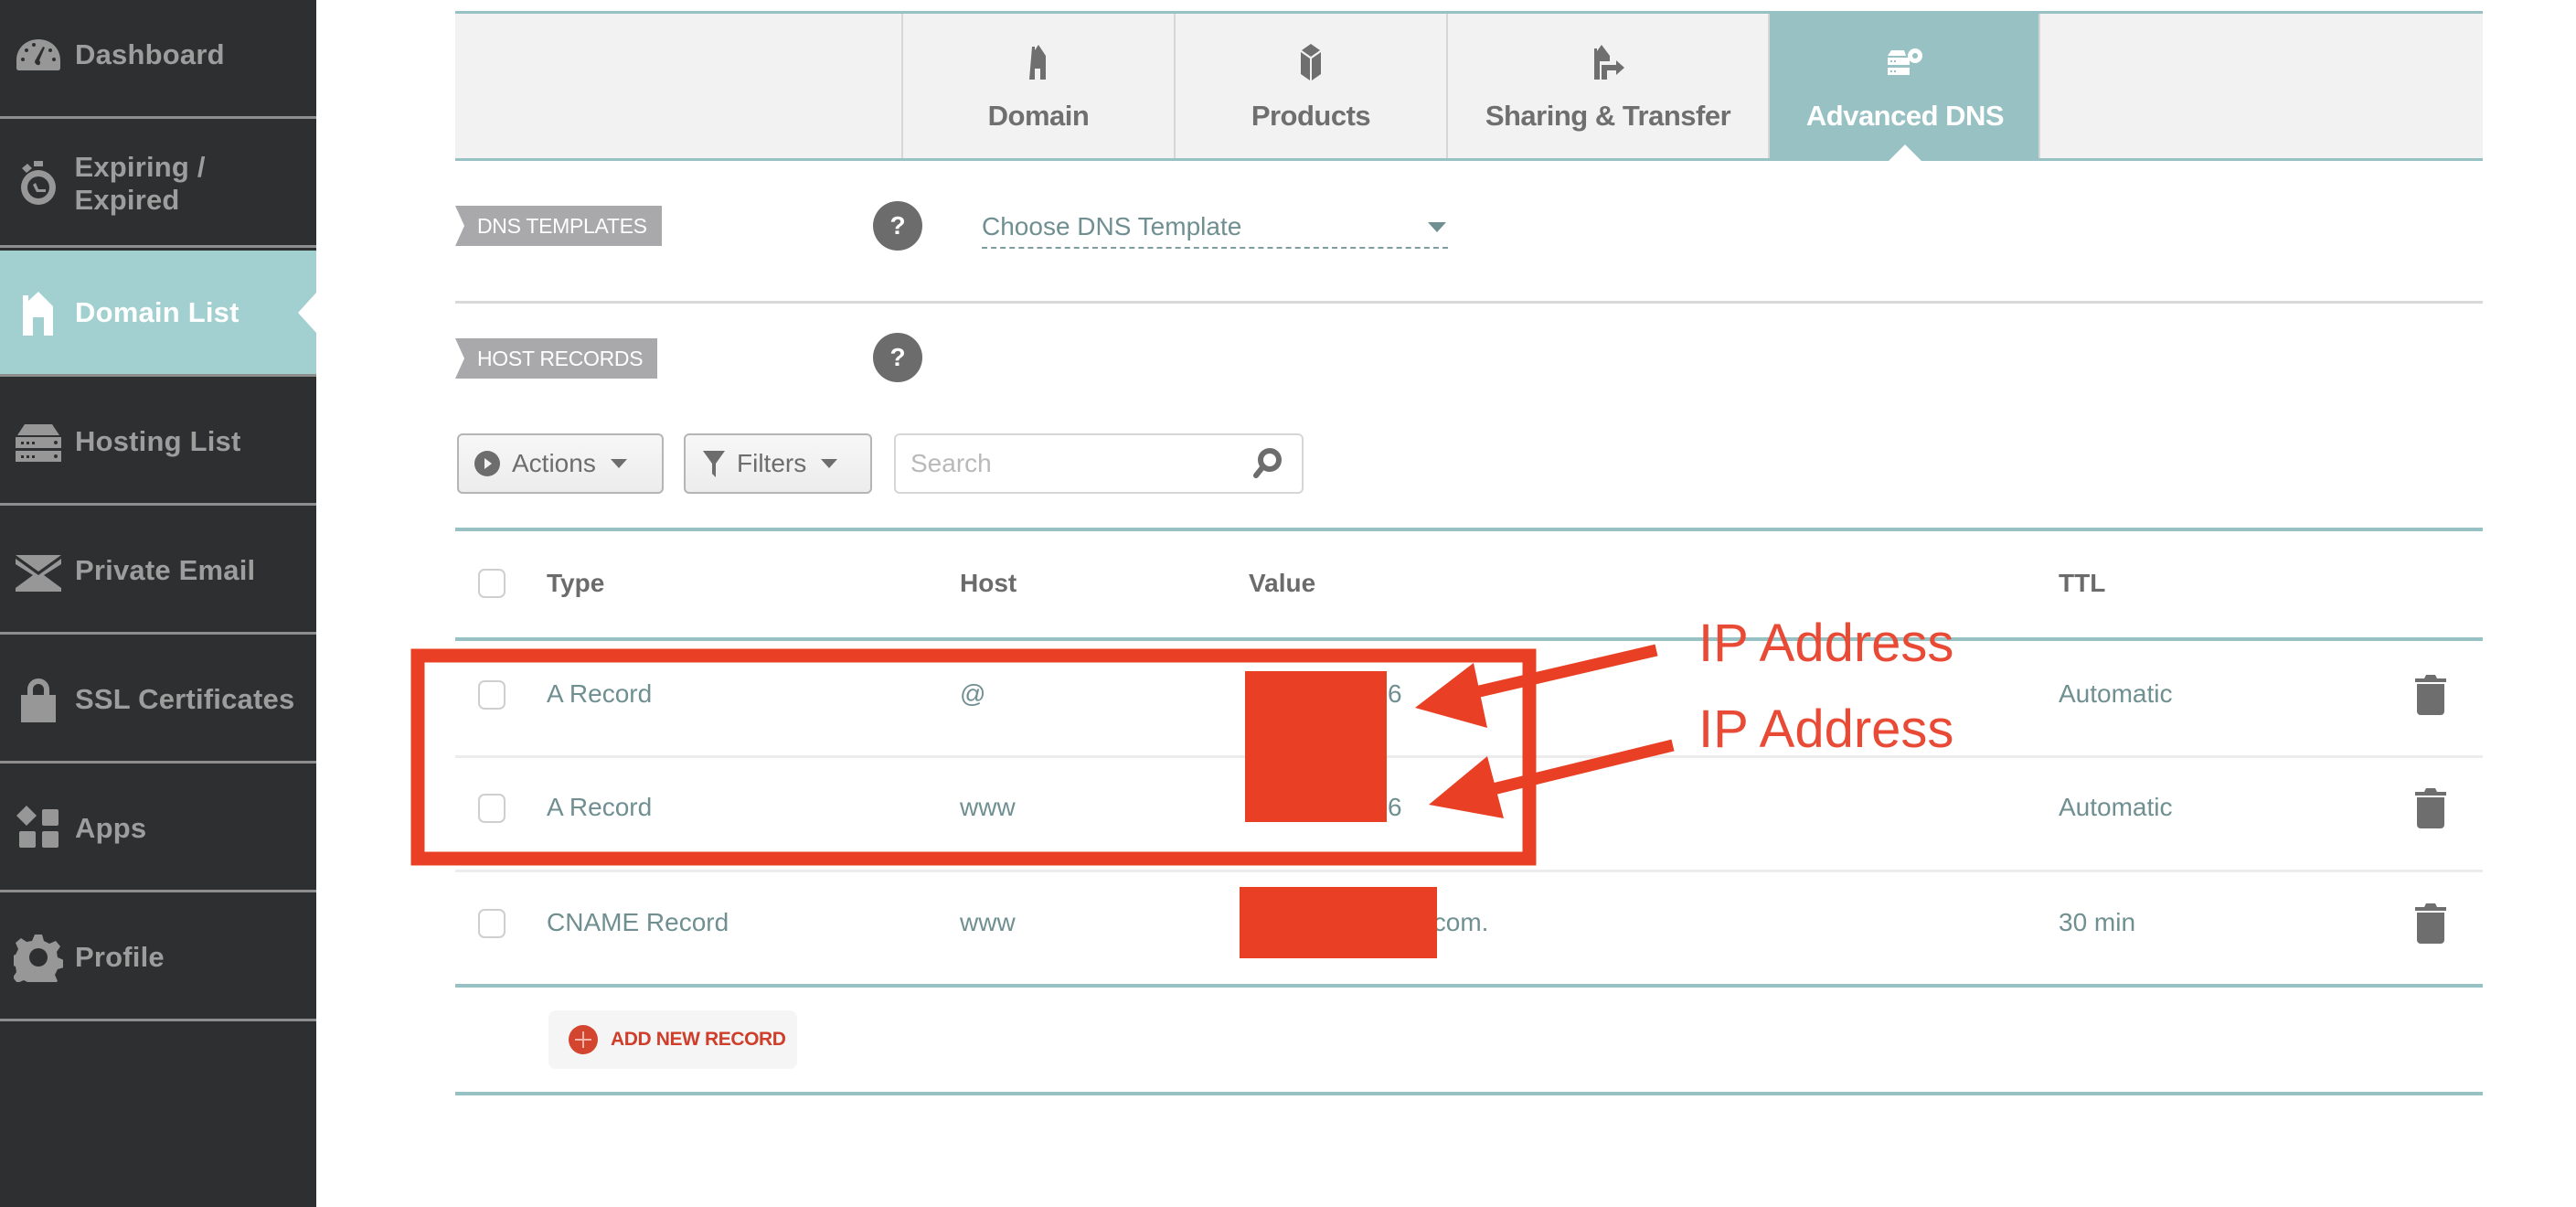 Image resolution: width=2576 pixels, height=1207 pixels. What do you see at coordinates (38, 183) in the screenshot?
I see `stopwatch-icon` at bounding box center [38, 183].